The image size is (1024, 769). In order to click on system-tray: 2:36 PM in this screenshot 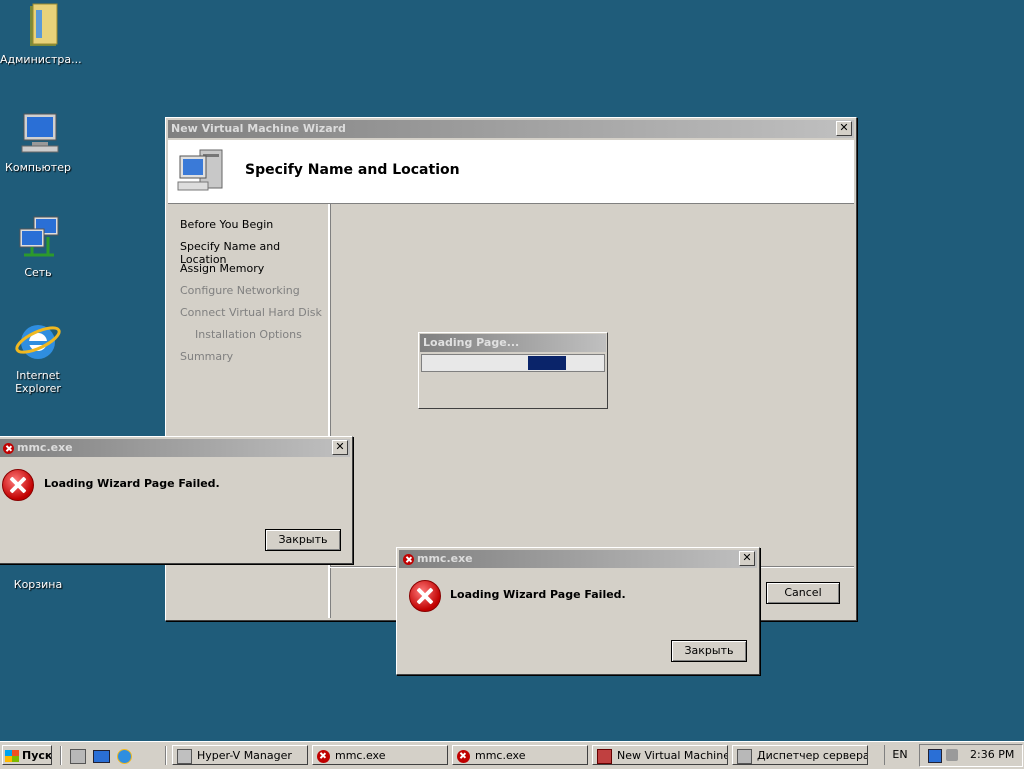, I will do `click(971, 755)`.